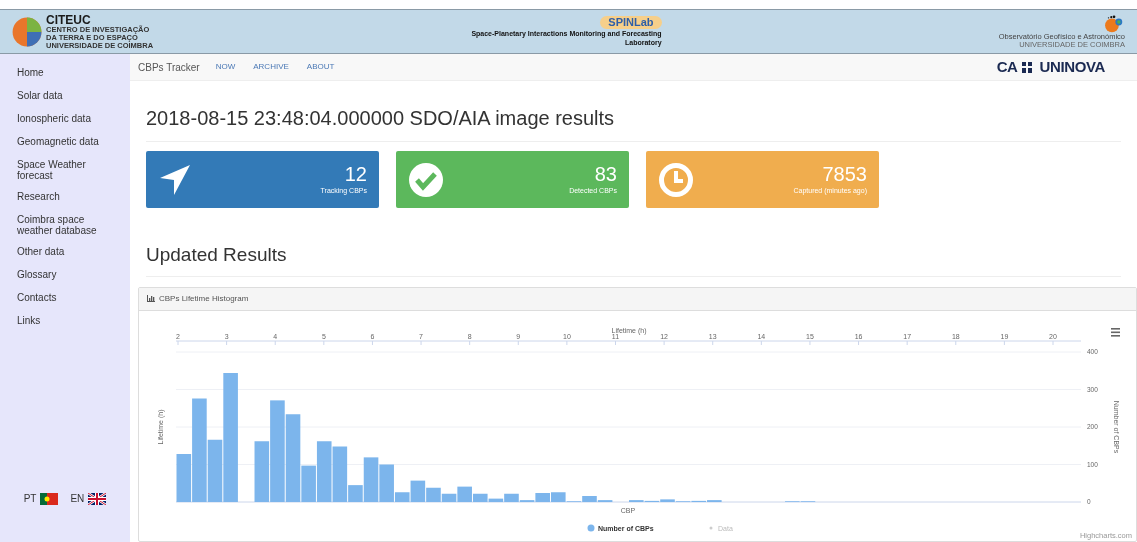  What do you see at coordinates (65, 252) in the screenshot?
I see `sidebar-item: Other data` at bounding box center [65, 252].